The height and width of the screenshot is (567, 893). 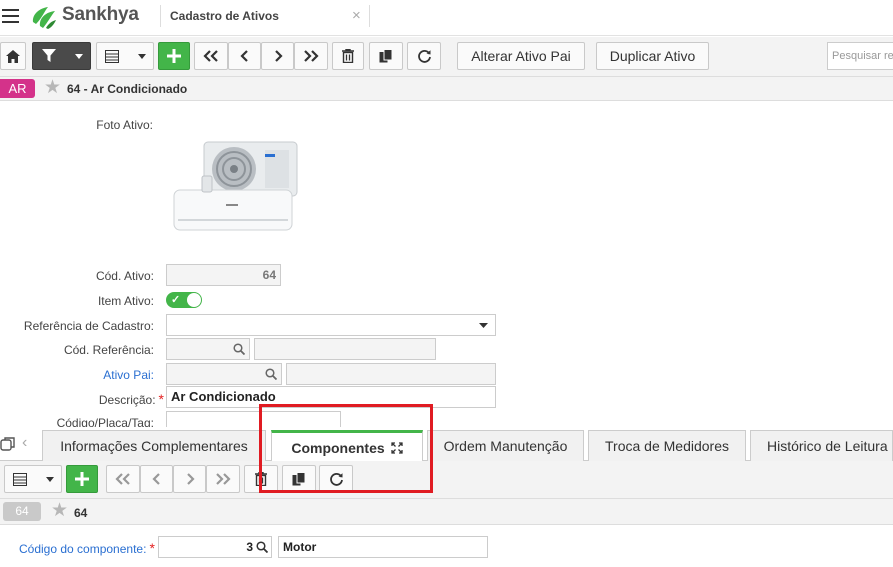 I want to click on first-record-button, so click(x=211, y=56).